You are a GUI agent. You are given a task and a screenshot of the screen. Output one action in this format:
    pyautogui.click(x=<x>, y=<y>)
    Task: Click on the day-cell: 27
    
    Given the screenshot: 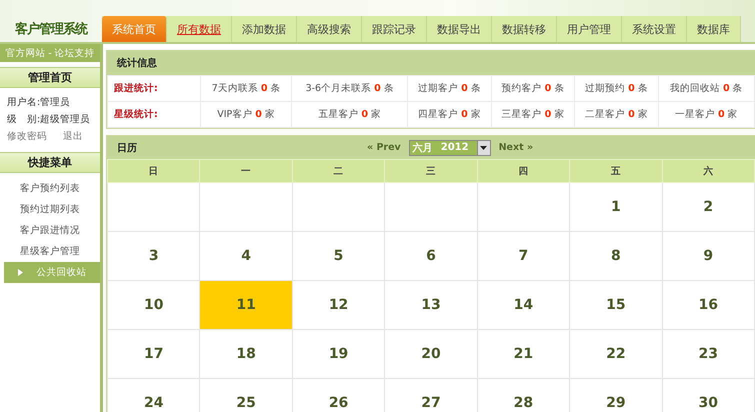 What is the action you would take?
    pyautogui.click(x=431, y=395)
    